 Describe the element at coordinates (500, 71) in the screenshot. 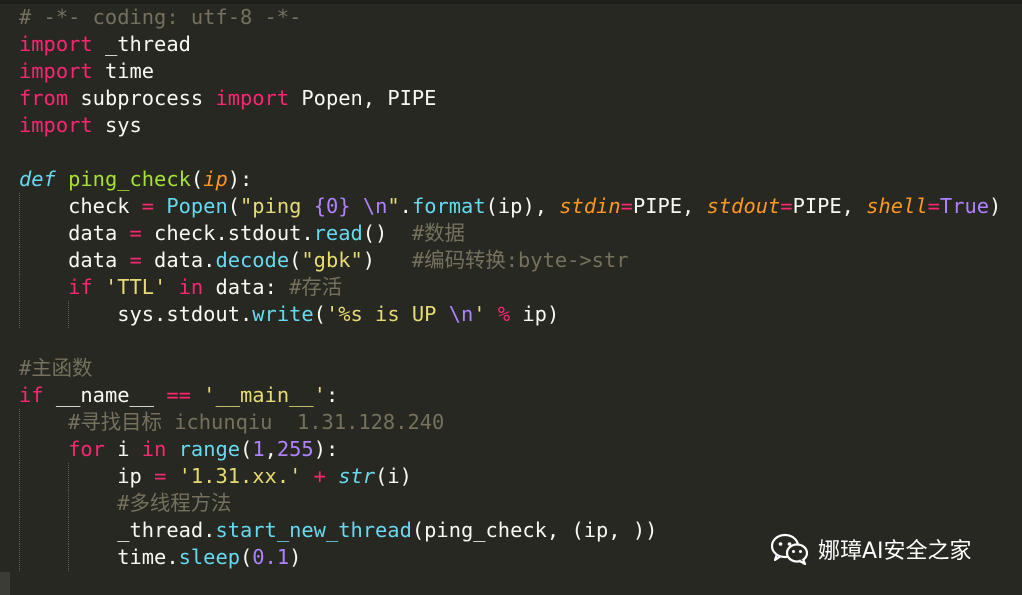

I see `code-line: import time` at that location.